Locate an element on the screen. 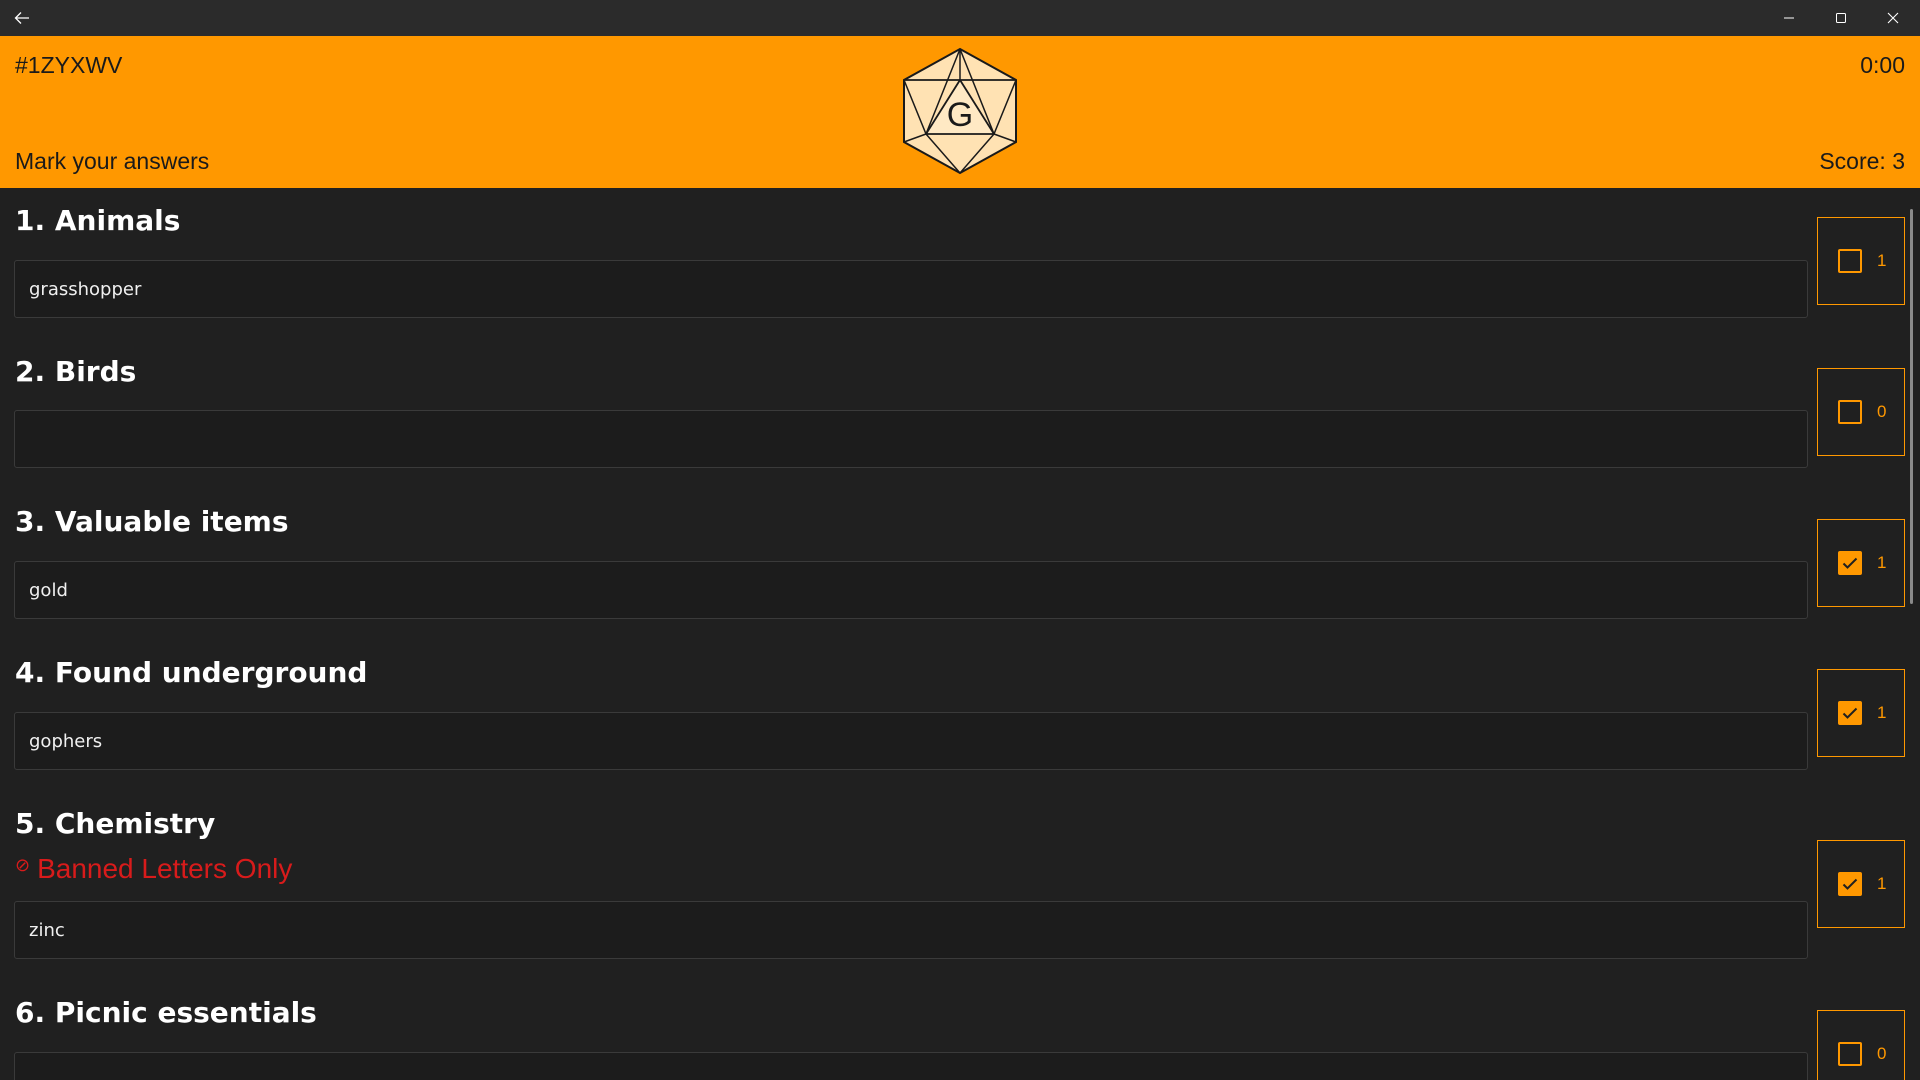  category-title: 6. Picnic essentials is located at coordinates (166, 1012).